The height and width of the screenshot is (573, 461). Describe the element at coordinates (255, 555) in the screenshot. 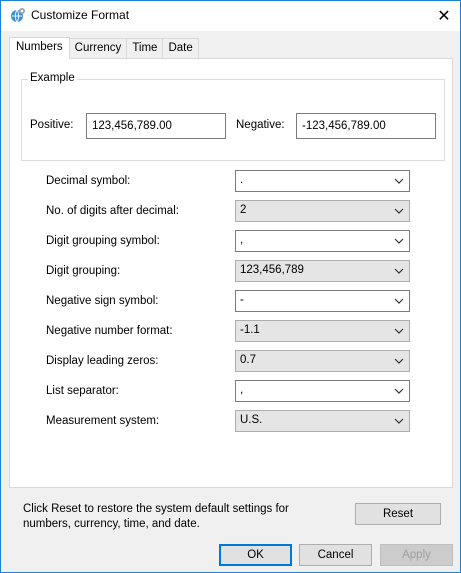

I see `ok-button: OK` at that location.